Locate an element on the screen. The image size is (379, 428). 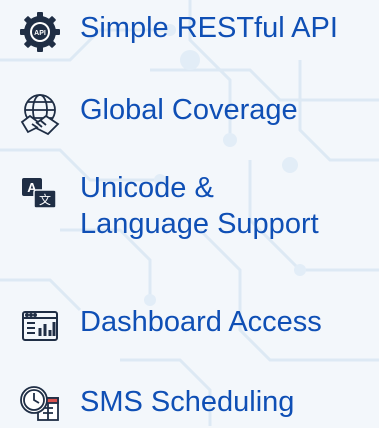
globe-handshake-icon is located at coordinates (40, 114).